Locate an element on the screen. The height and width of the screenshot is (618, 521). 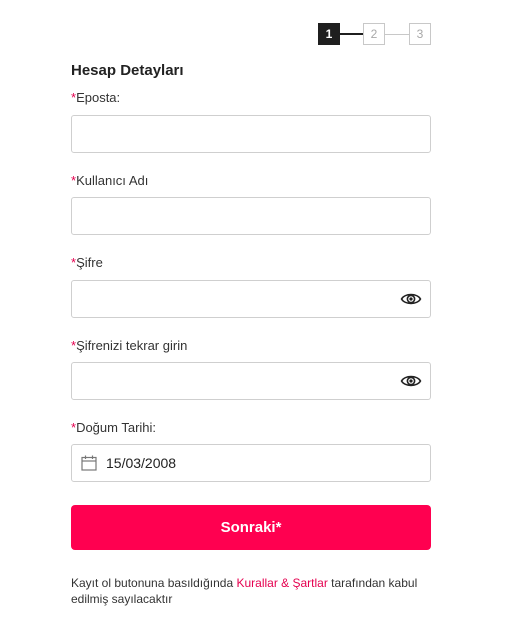
email-field is located at coordinates (251, 134).